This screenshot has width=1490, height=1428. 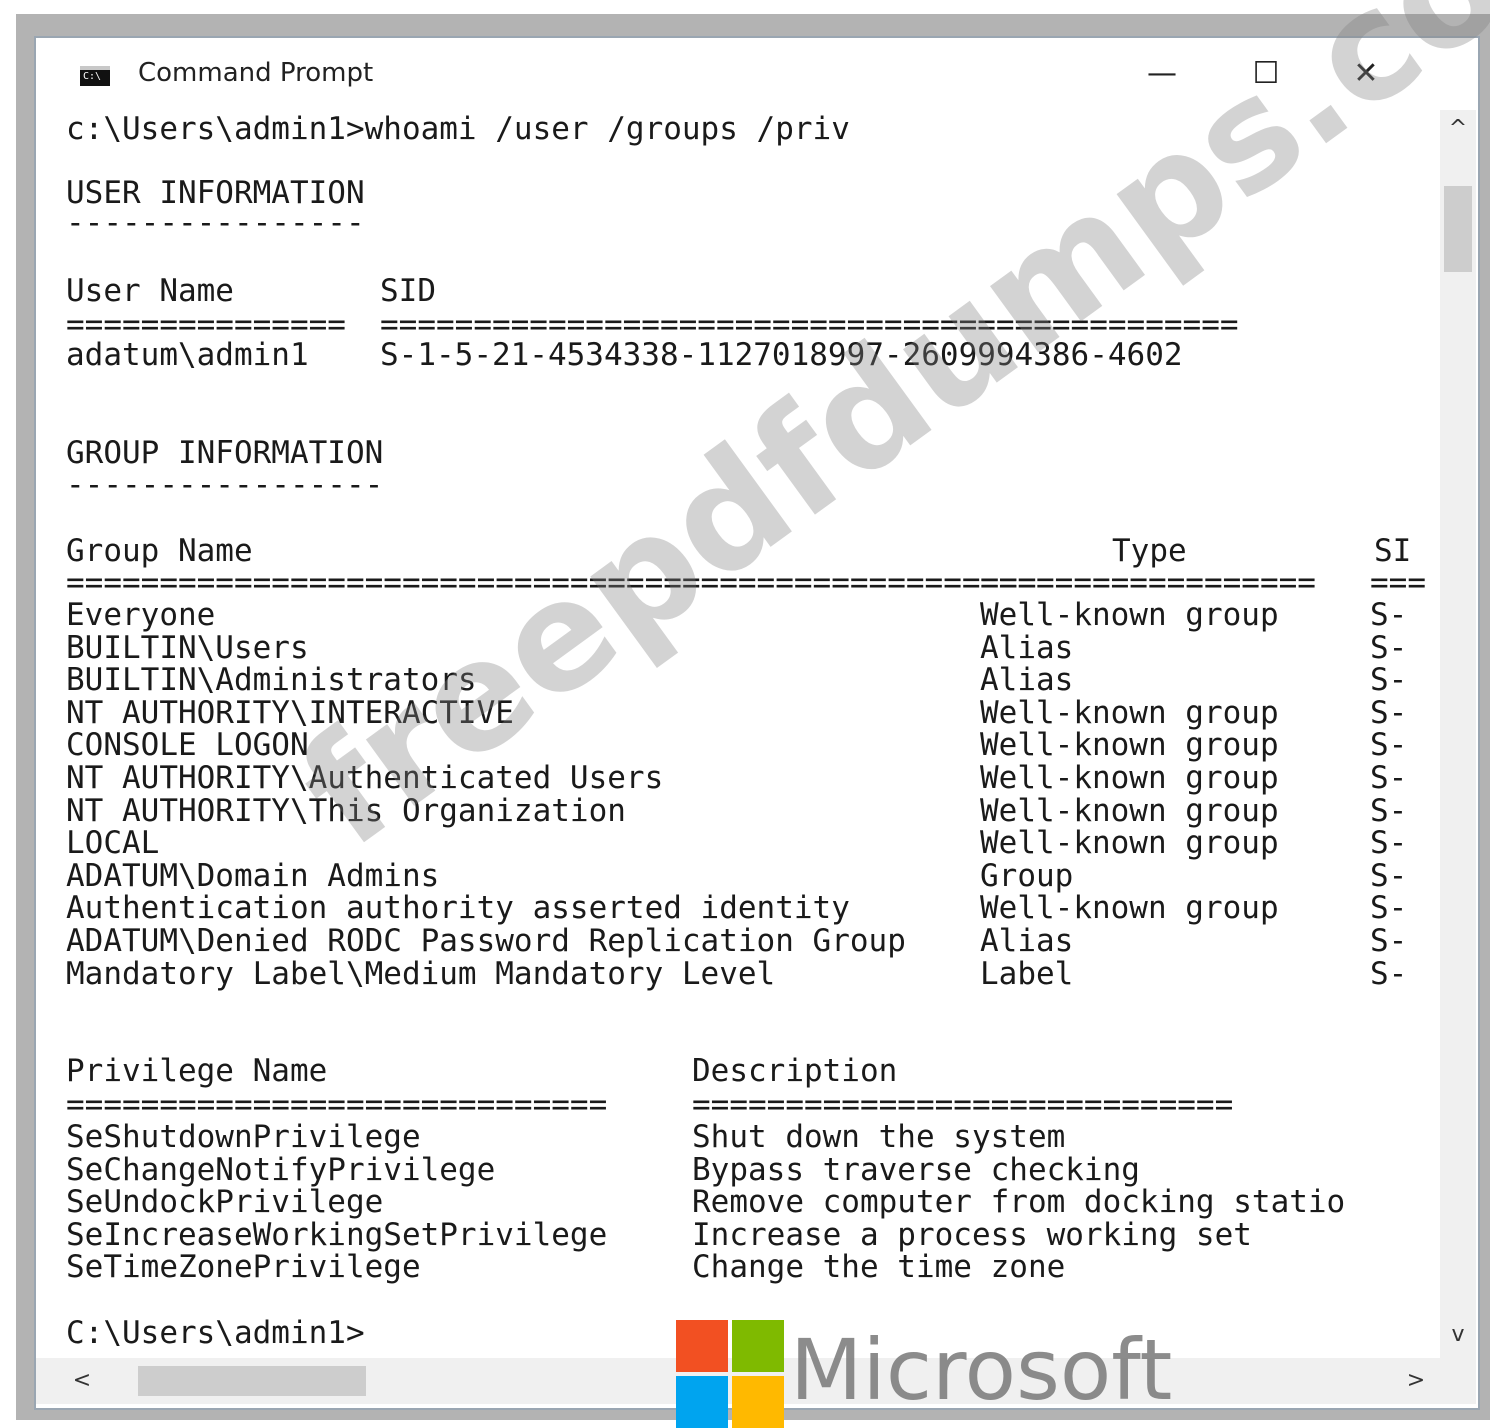 I want to click on privilege-row-name: SeUndockPrivilege, so click(x=225, y=1202).